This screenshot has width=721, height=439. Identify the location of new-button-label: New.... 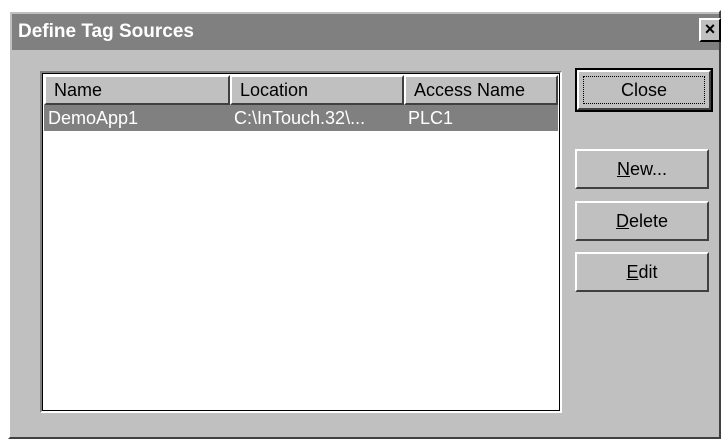
(642, 169).